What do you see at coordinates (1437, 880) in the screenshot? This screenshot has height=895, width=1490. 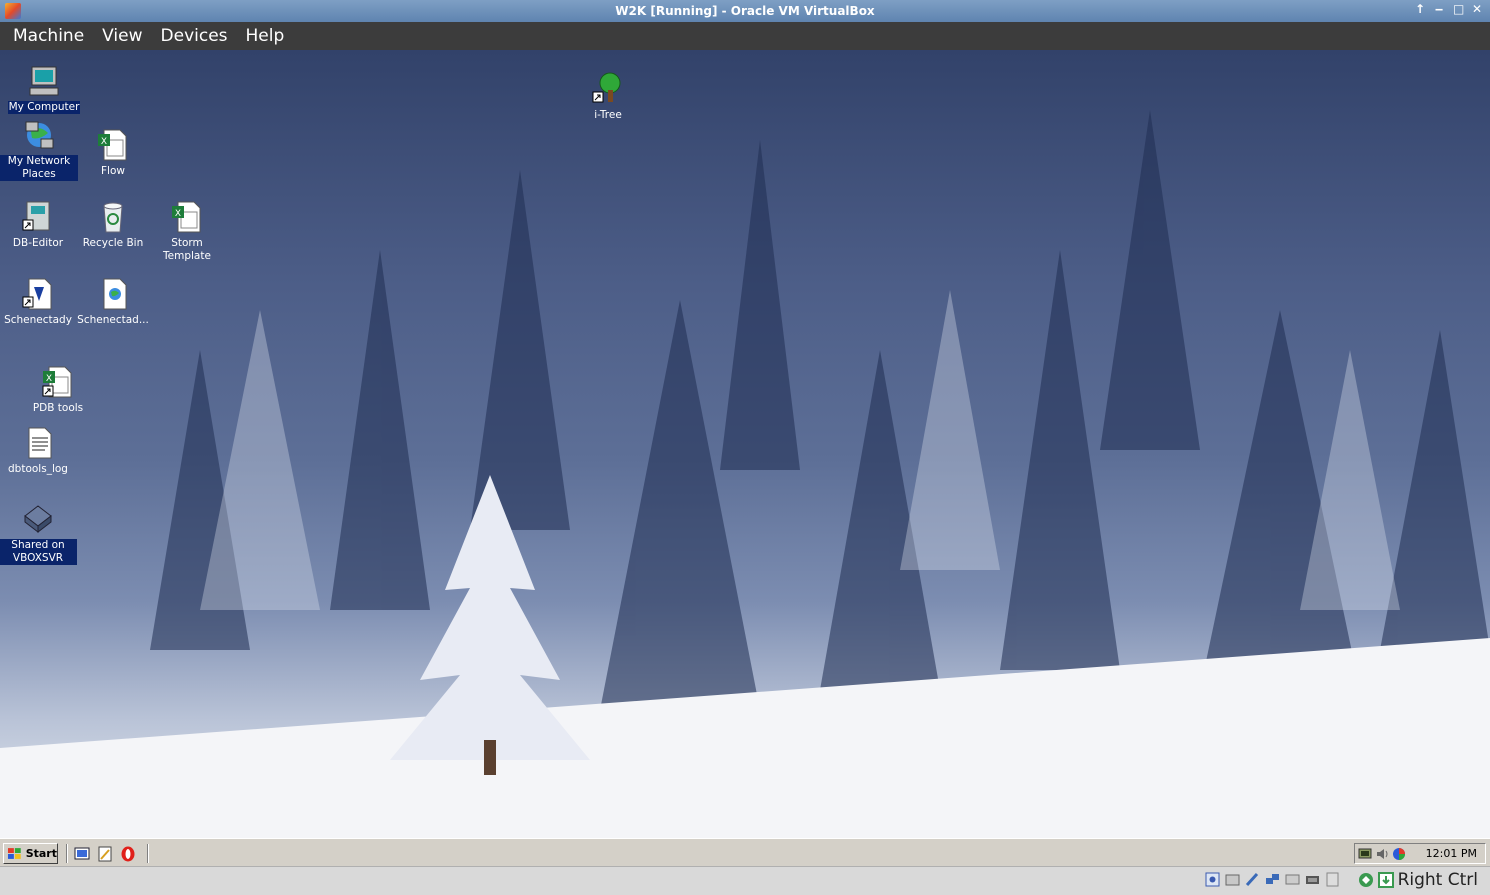 I see `host-key-label: Right Ctrl` at bounding box center [1437, 880].